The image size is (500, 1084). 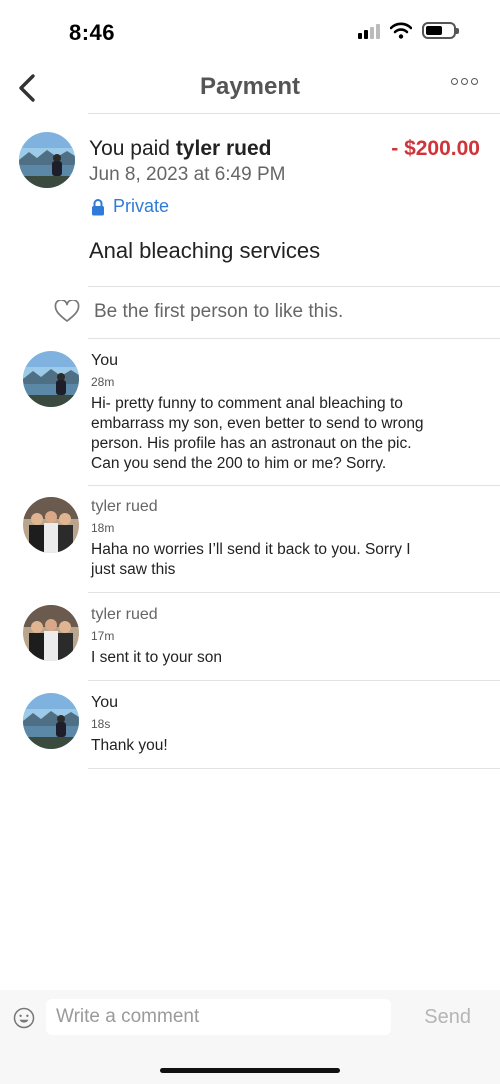 I want to click on cellular-signal-icon, so click(x=369, y=31).